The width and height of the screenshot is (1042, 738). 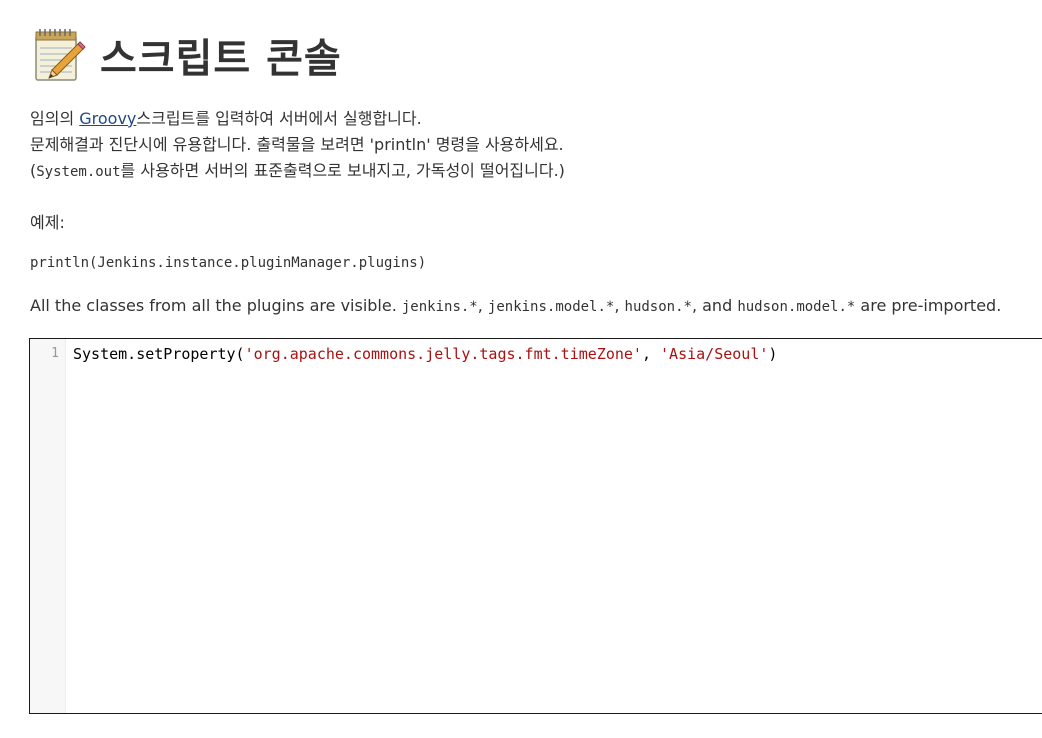 What do you see at coordinates (221, 59) in the screenshot?
I see `page-title: 스크립트 콘솔` at bounding box center [221, 59].